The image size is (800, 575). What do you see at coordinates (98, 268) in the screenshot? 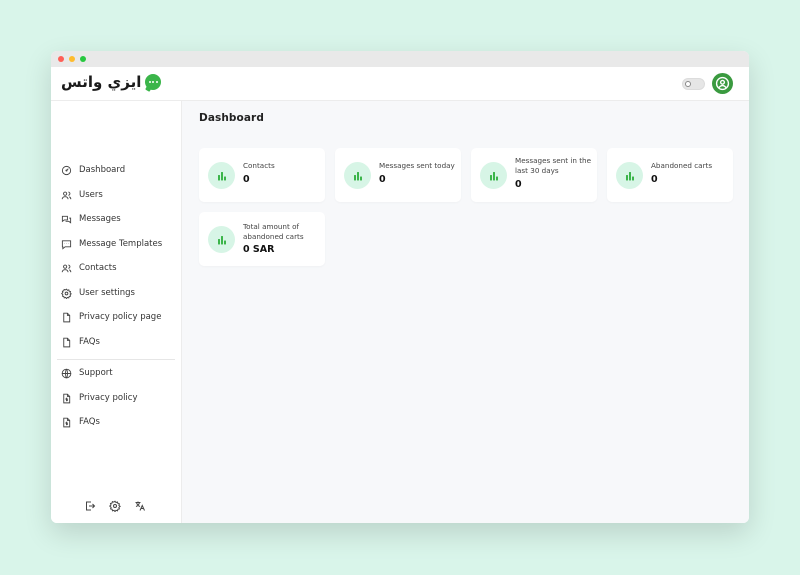
I see `sidebar-item-label: Contacts` at bounding box center [98, 268].